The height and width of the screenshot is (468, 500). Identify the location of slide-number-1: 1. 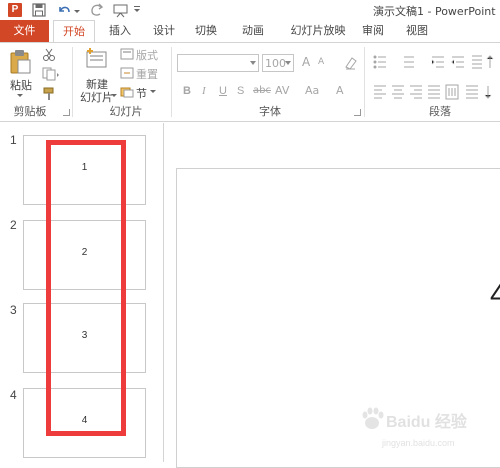
(13, 140).